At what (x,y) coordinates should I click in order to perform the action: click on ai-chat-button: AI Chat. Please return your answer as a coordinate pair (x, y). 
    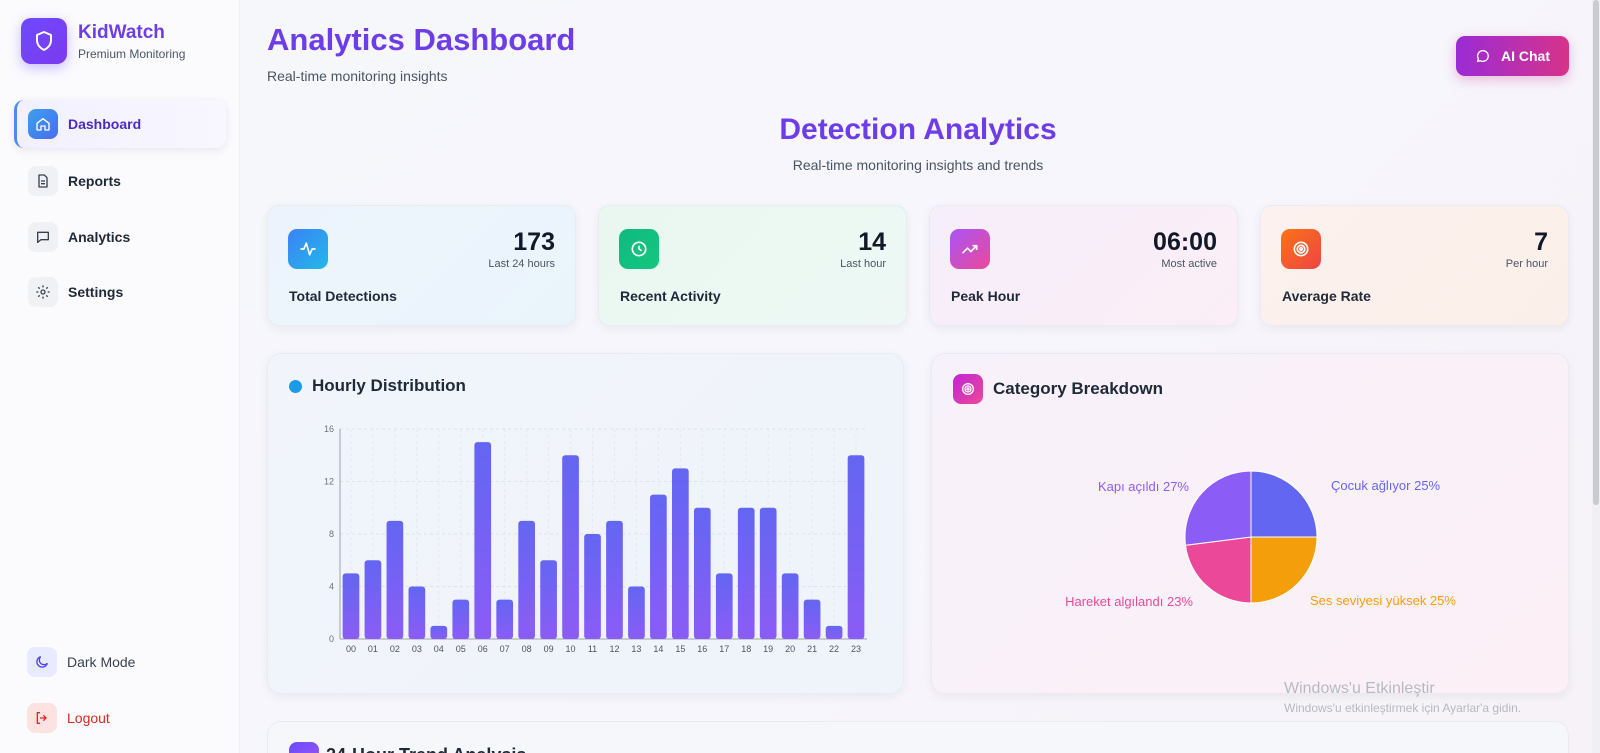
    Looking at the image, I should click on (1512, 56).